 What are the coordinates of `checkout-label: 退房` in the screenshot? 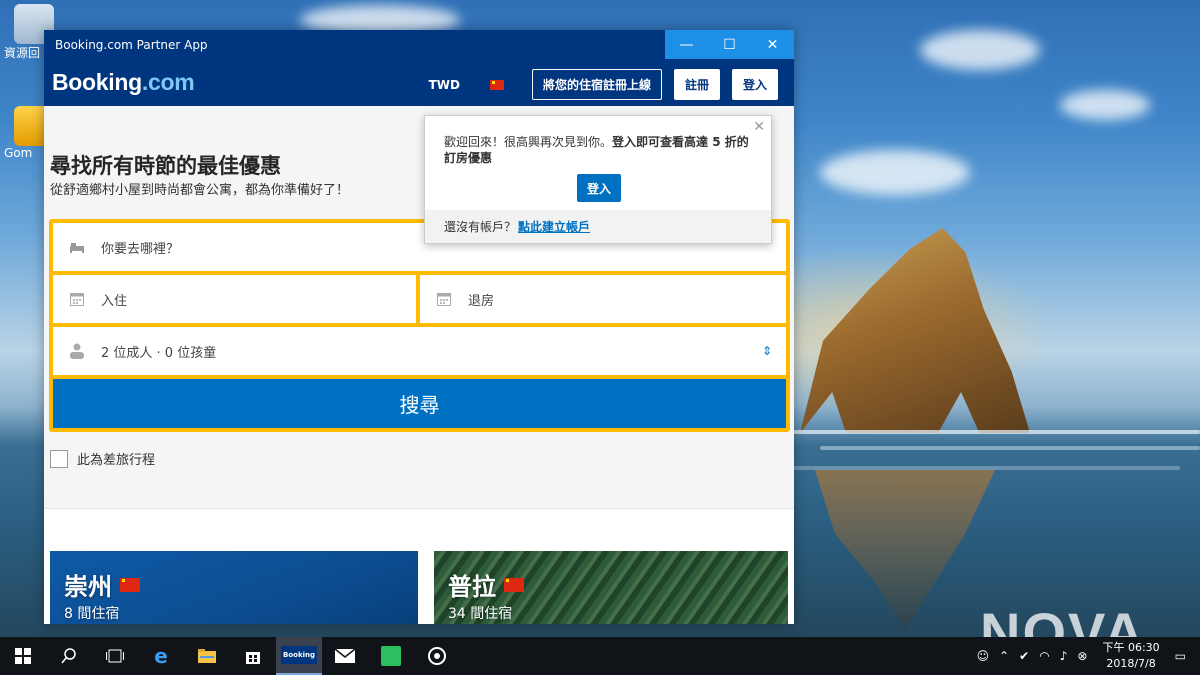 It's located at (481, 301).